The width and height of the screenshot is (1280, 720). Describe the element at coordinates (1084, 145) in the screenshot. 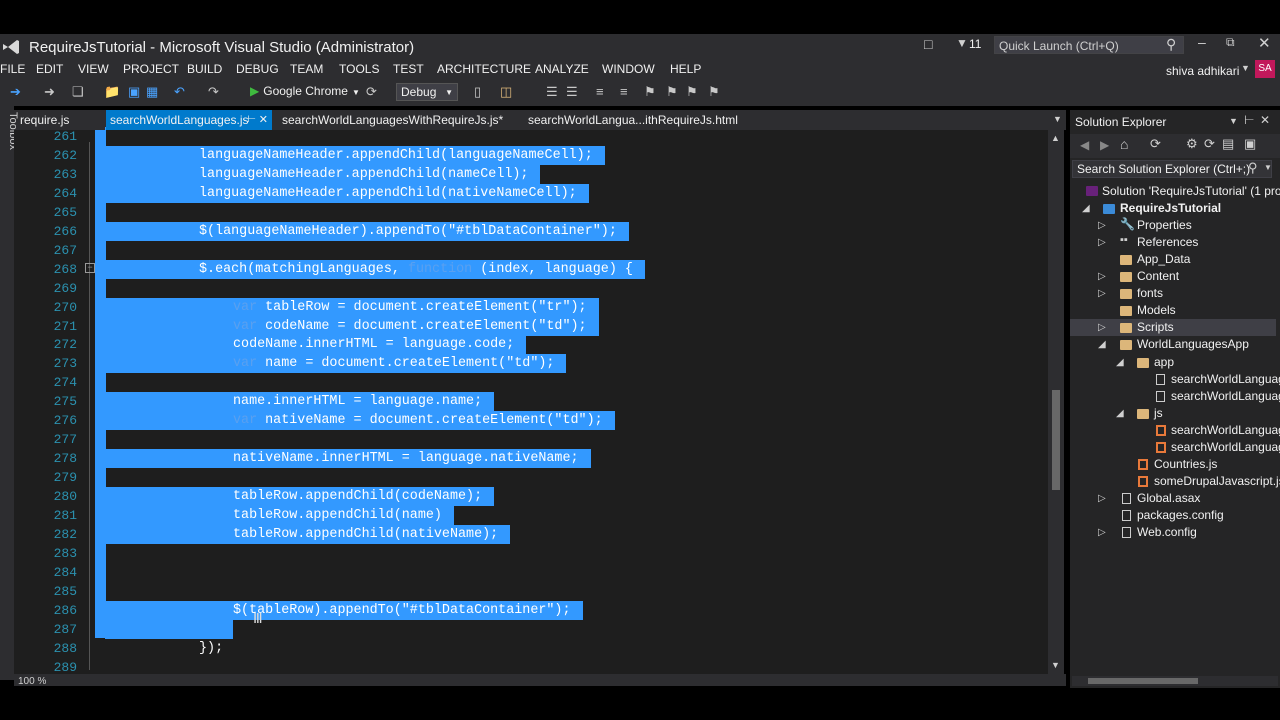

I see `back-icon: ◀` at that location.